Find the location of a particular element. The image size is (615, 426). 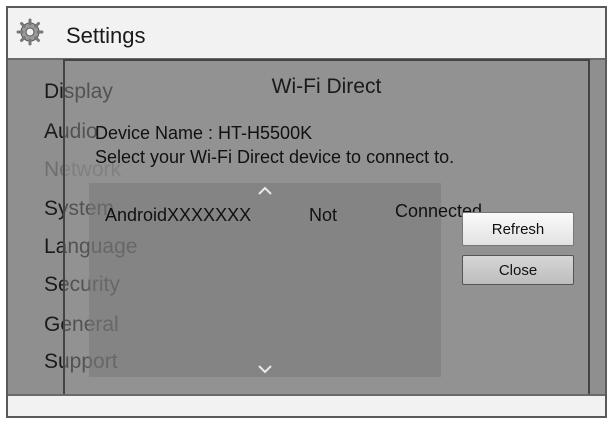

scroll-down-icon is located at coordinates (265, 369).